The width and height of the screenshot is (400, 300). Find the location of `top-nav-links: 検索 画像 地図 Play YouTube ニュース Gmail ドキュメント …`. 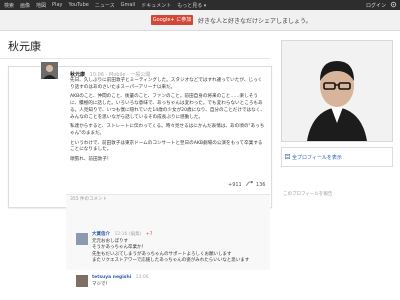

top-nav-links: 検索 画像 地図 Play YouTube ニュース Gmail ドキュメント … is located at coordinates (103, 5).